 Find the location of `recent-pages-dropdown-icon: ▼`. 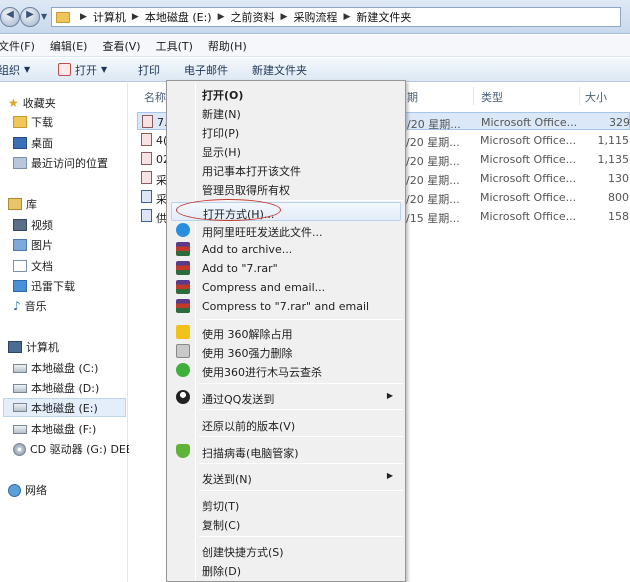

recent-pages-dropdown-icon: ▼ is located at coordinates (44, 16).